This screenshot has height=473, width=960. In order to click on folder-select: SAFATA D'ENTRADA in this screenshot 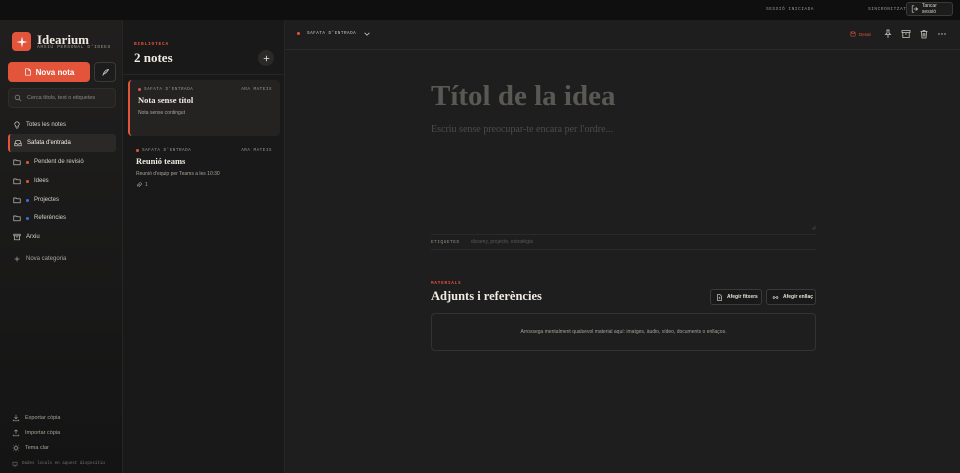, I will do `click(326, 33)`.